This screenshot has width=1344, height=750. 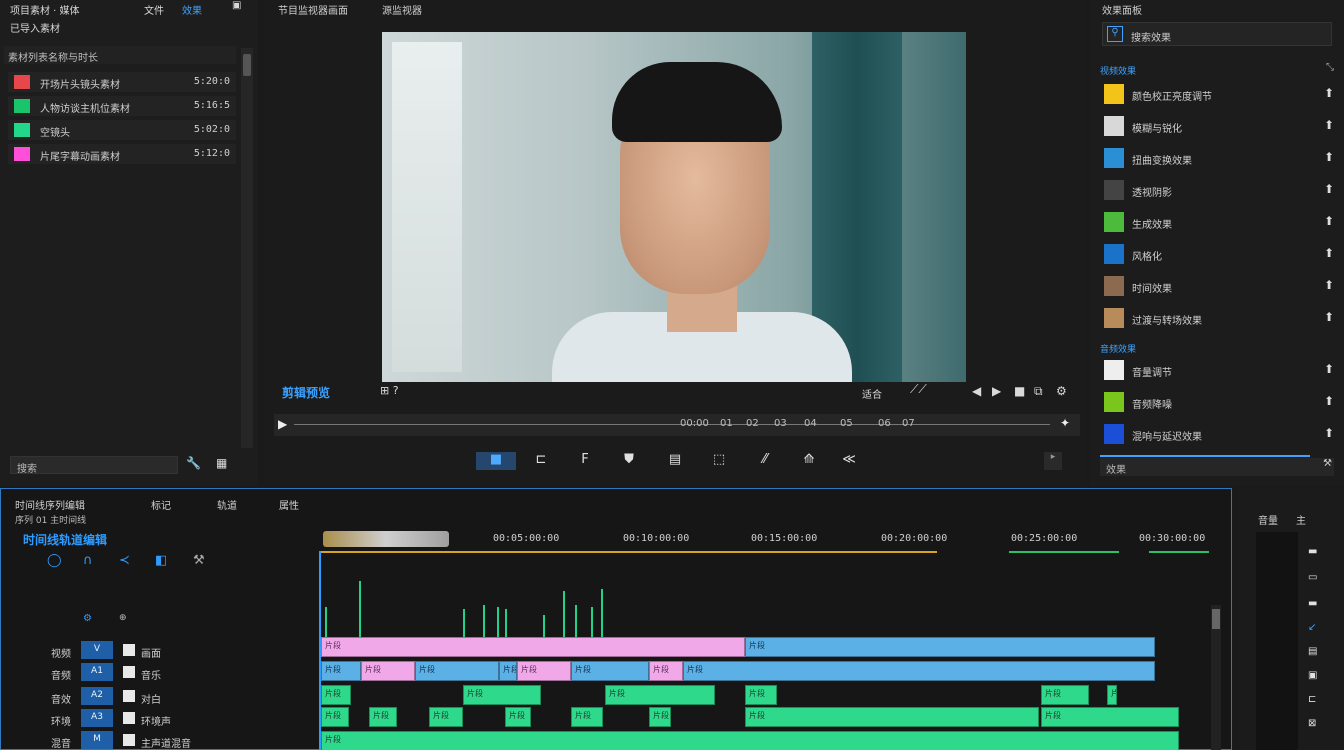 I want to click on media-item: 人物访谈主机位素材 5:16:5, so click(x=122, y=106).